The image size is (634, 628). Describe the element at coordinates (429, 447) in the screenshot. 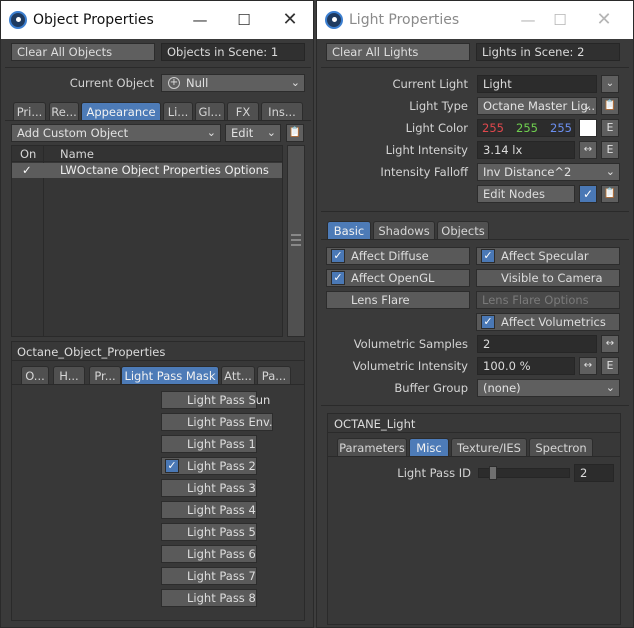

I see `subtab-misc: Misc` at that location.